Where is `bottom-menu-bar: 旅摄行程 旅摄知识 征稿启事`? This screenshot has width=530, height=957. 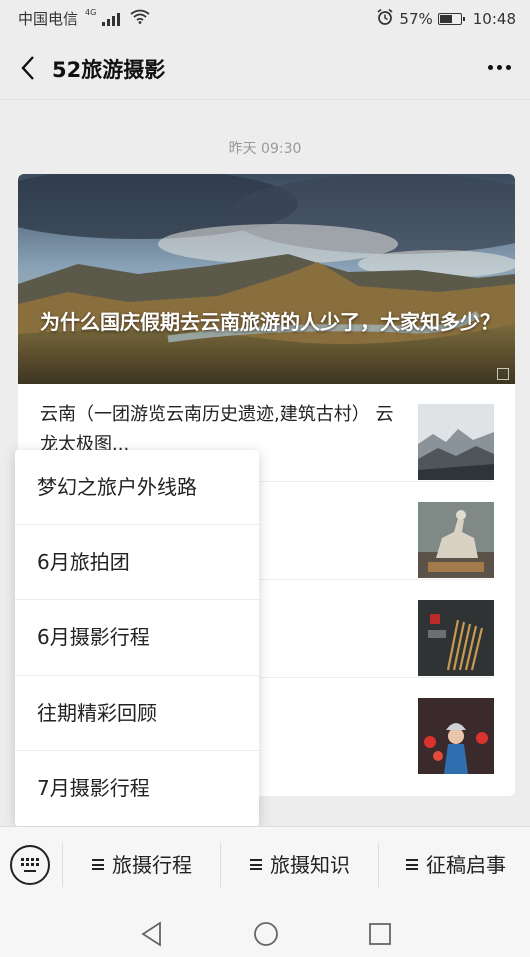
bottom-menu-bar: 旅摄行程 旅摄知识 征稿启事 is located at coordinates (265, 866).